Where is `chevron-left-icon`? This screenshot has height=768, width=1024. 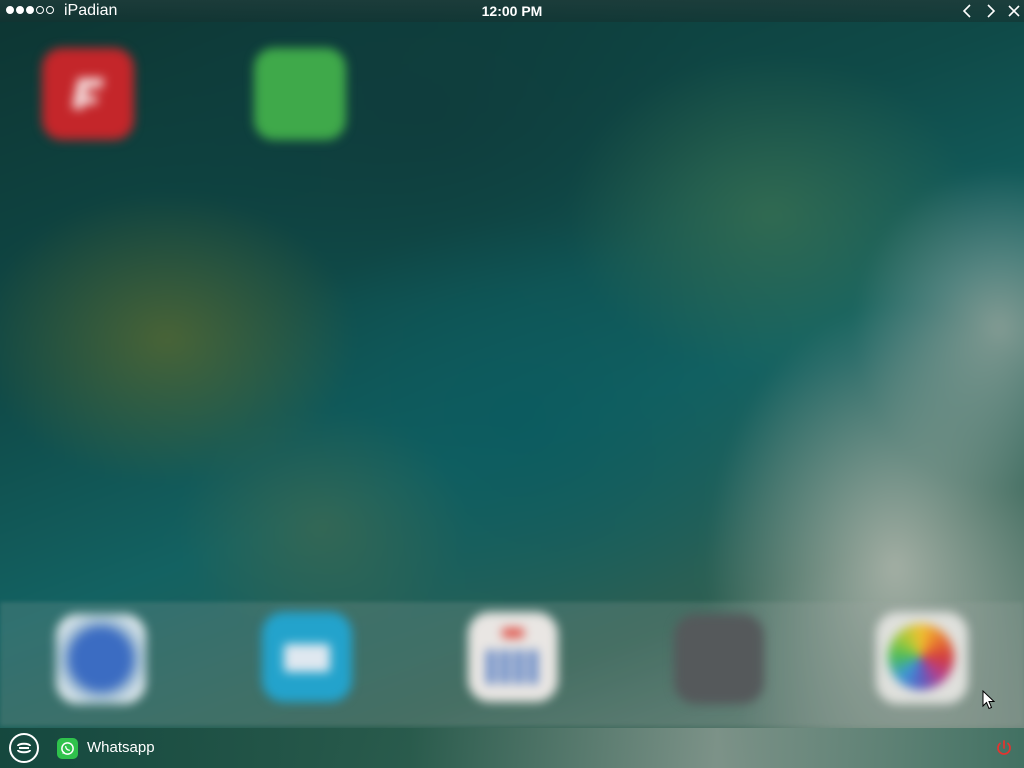
chevron-left-icon is located at coordinates (966, 11).